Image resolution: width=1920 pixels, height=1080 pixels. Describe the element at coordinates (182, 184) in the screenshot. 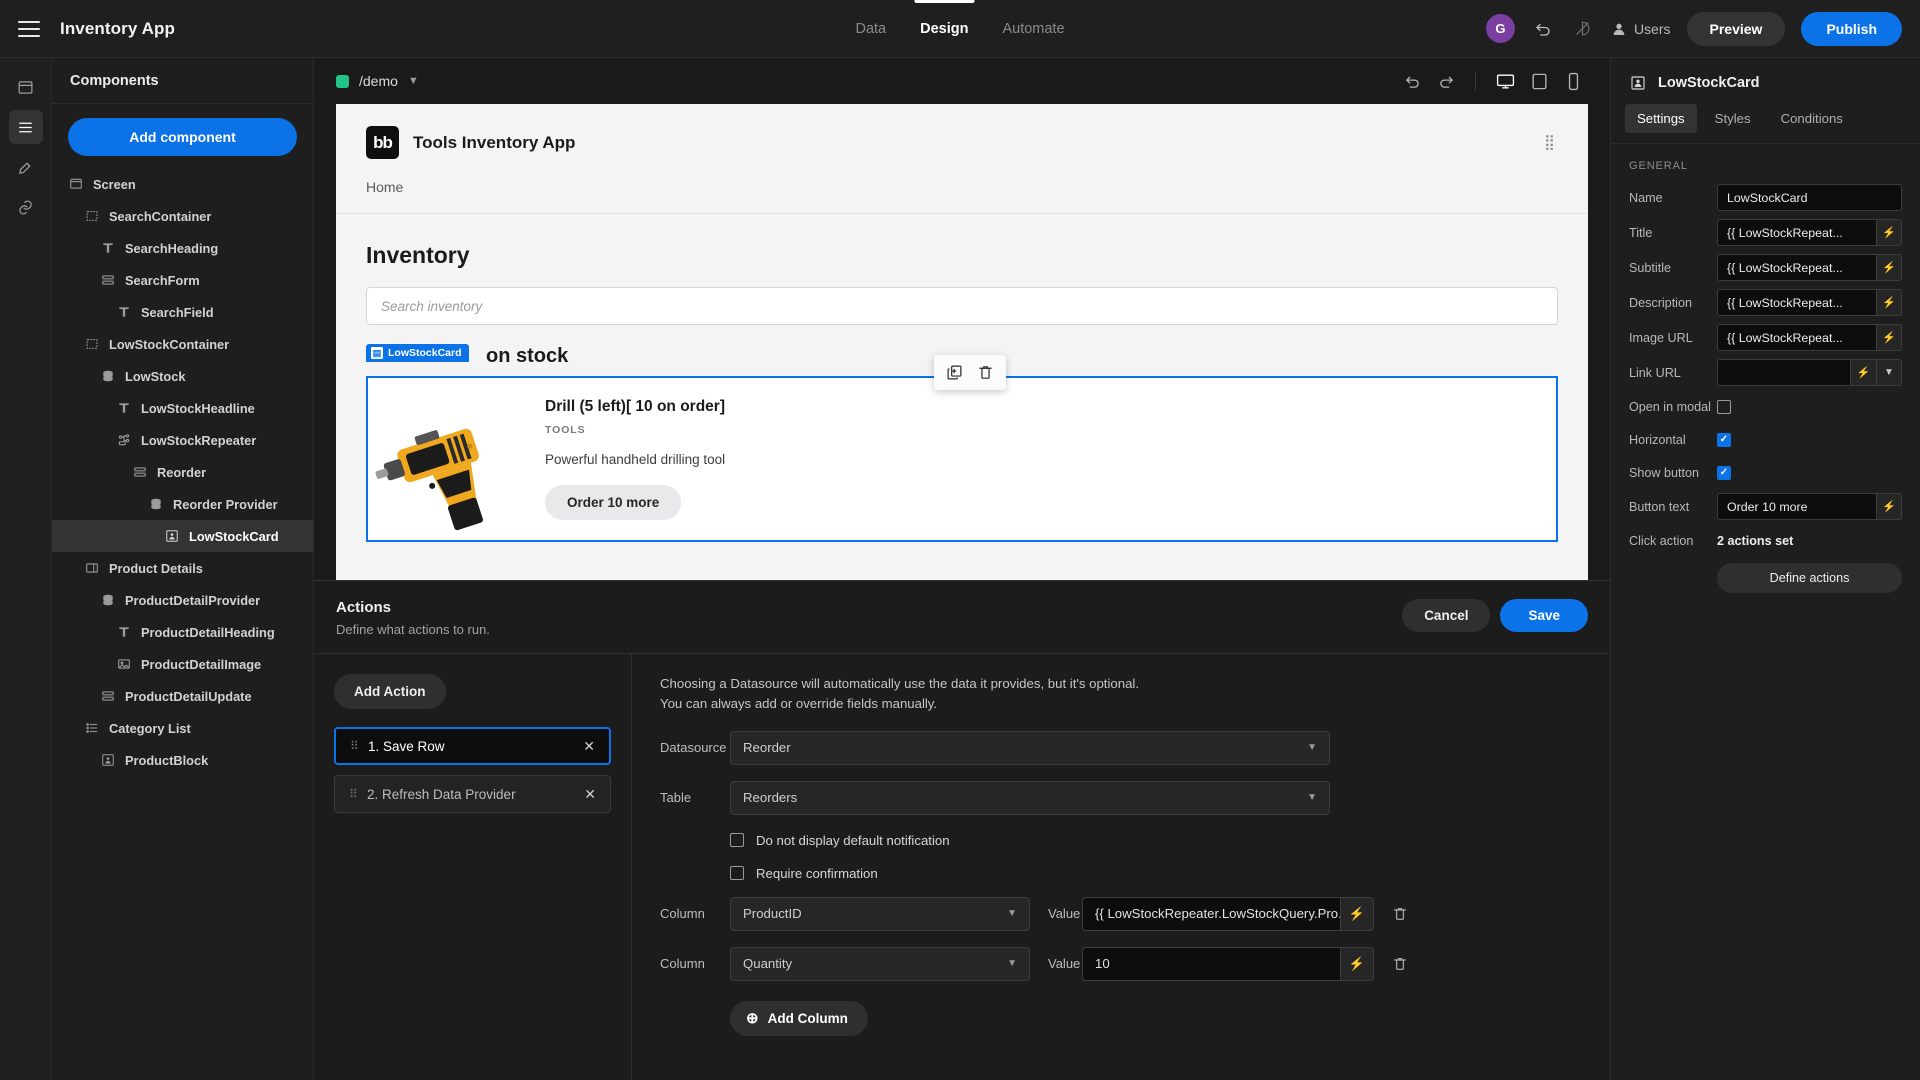

I see `tree-item-screen: Screen` at that location.